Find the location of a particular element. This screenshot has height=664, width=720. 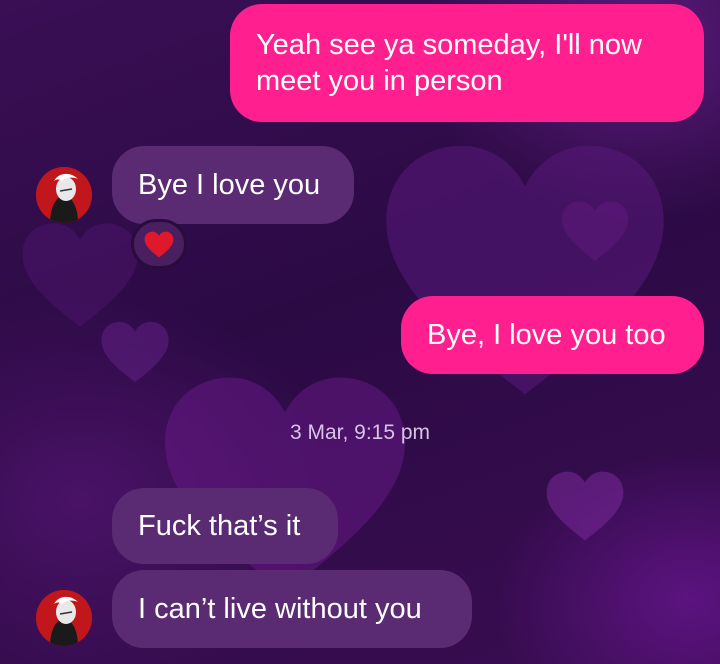

message-timestamp: 3 Mar, 9:15 pm is located at coordinates (360, 432).